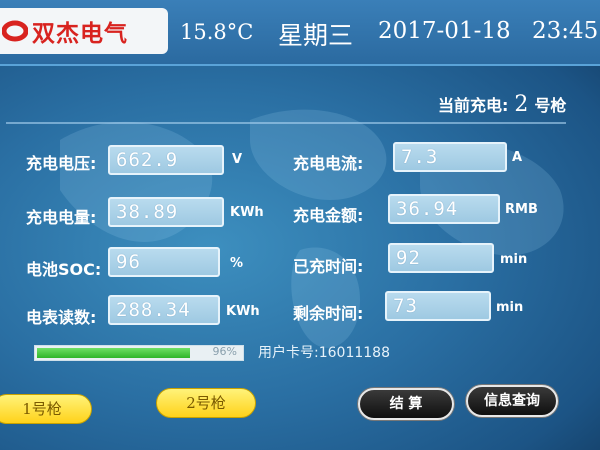 This screenshot has width=600, height=450. I want to click on battery-soc-field: 96, so click(164, 262).